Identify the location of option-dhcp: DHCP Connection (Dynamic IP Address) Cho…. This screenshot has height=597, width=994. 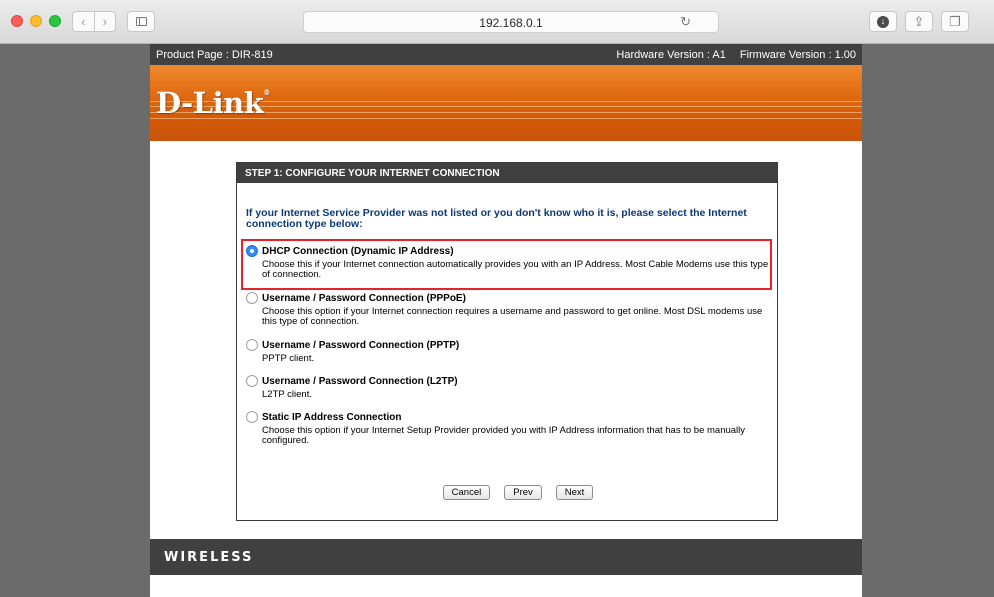
(510, 262).